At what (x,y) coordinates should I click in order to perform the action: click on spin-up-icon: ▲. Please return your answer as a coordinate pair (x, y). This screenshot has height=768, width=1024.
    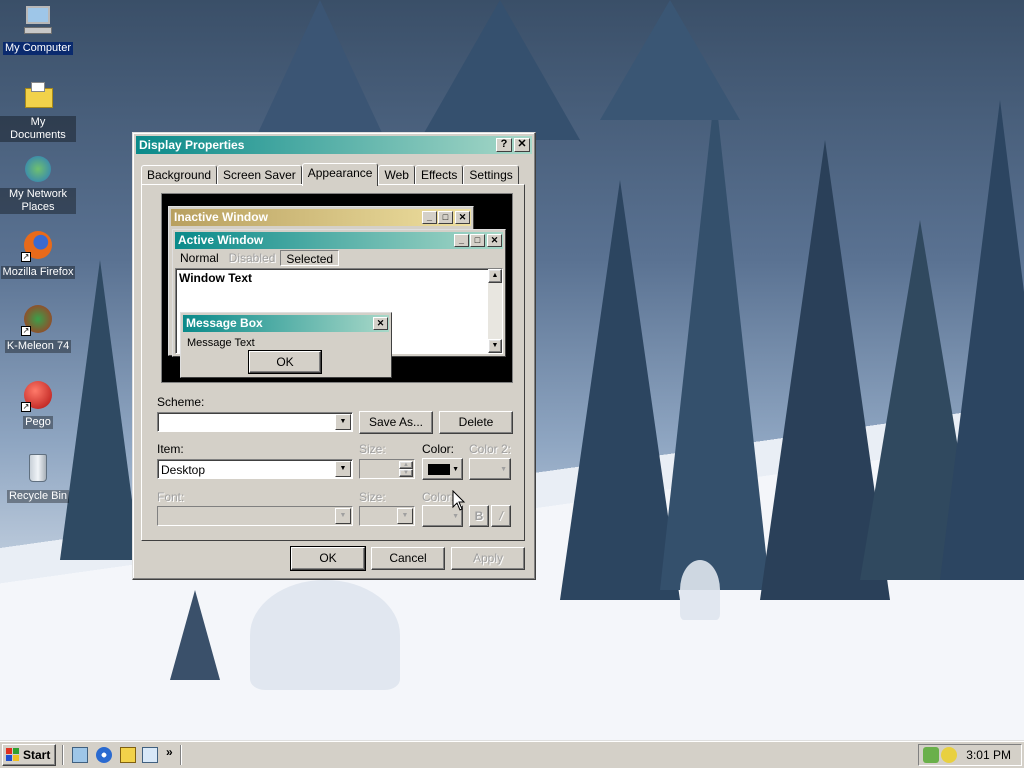
    Looking at the image, I should click on (406, 465).